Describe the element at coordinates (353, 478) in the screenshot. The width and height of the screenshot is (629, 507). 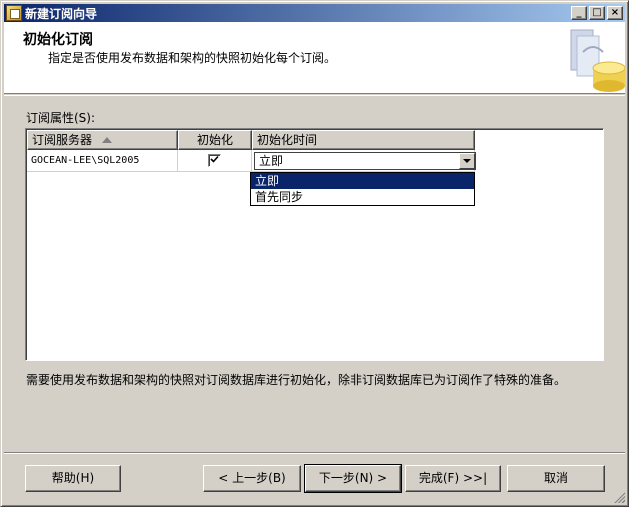
I see `next-button: 下一步(N) >` at that location.